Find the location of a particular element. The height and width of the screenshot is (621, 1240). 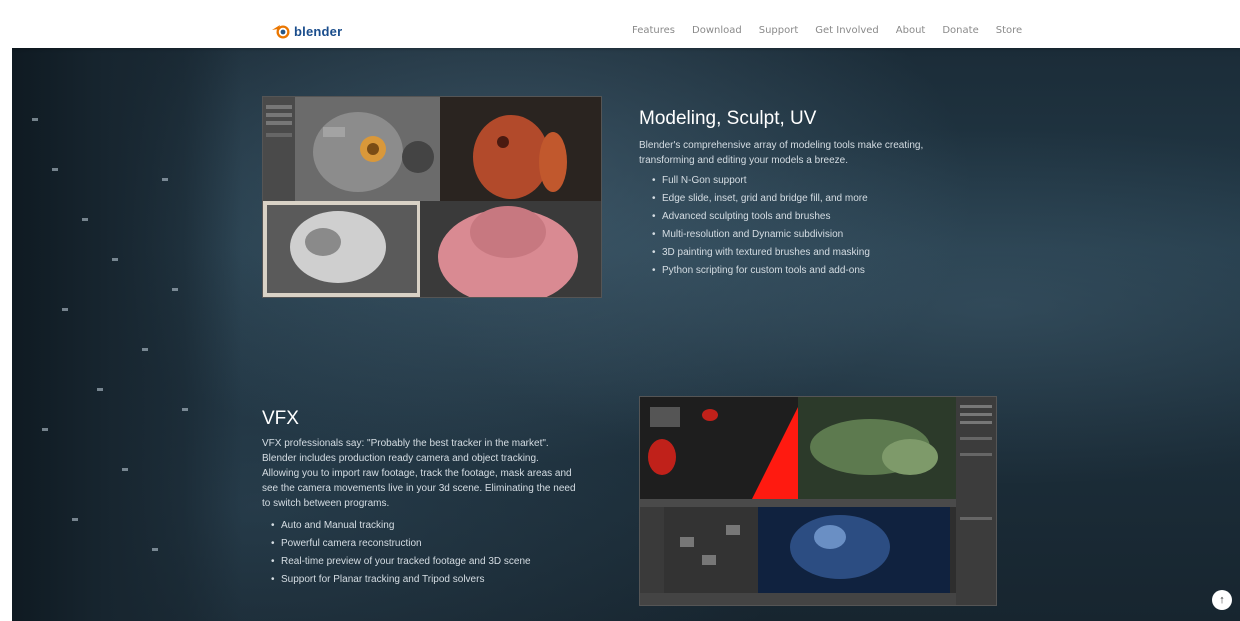

vfx-screenshot is located at coordinates (818, 501).